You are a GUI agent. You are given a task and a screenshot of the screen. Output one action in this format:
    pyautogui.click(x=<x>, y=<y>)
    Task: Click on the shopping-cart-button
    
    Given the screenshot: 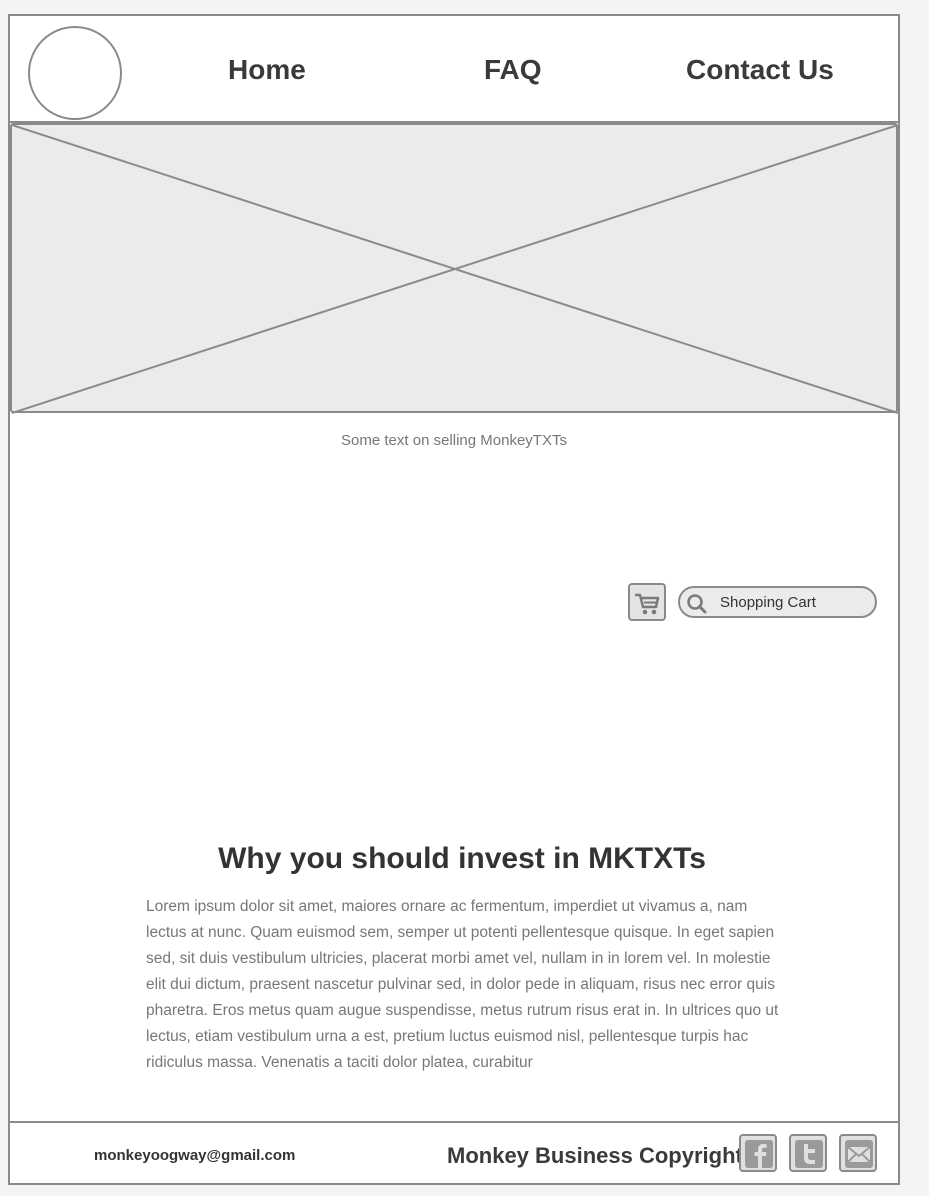 What is the action you would take?
    pyautogui.click(x=647, y=602)
    